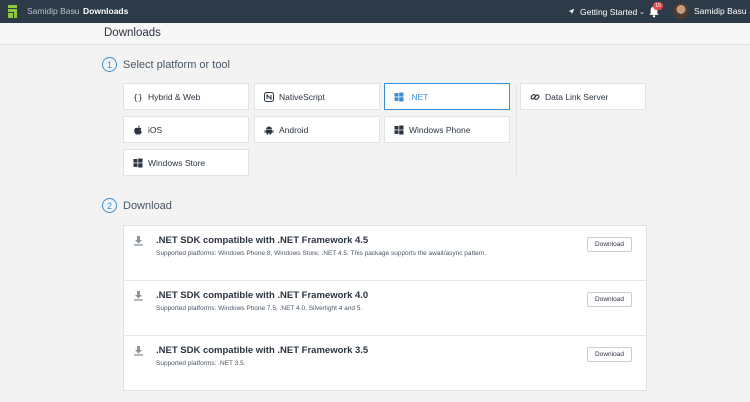  I want to click on platform-hybrid-web: {} Hybrid & Web, so click(186, 96).